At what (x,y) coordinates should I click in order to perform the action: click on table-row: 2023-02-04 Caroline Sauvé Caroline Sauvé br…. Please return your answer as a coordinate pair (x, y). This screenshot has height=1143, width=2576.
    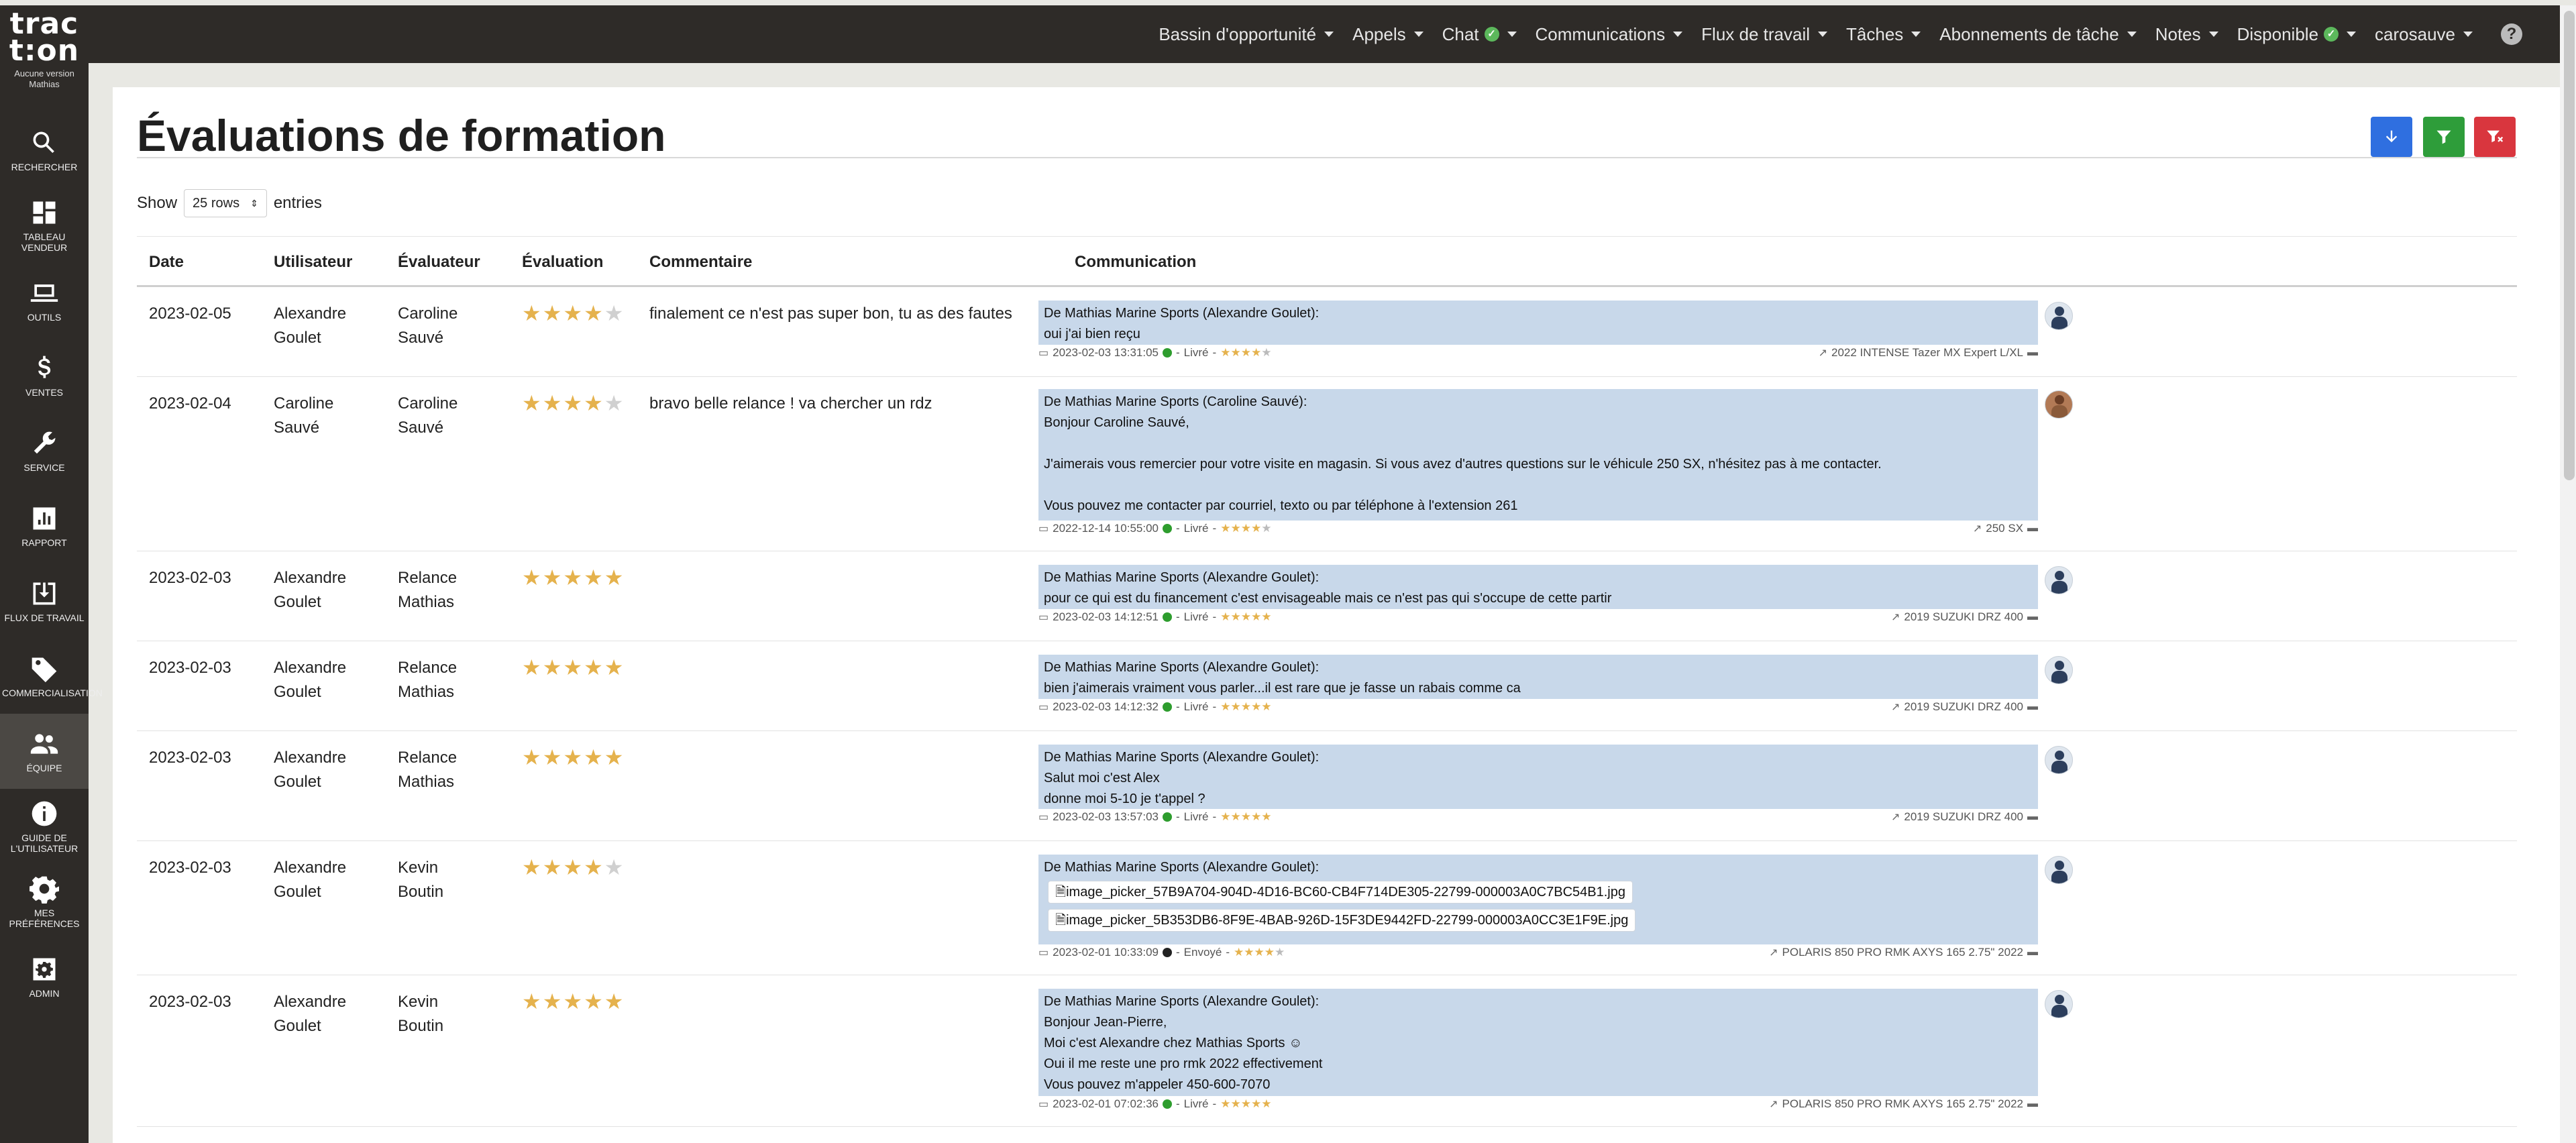
    Looking at the image, I should click on (1327, 464).